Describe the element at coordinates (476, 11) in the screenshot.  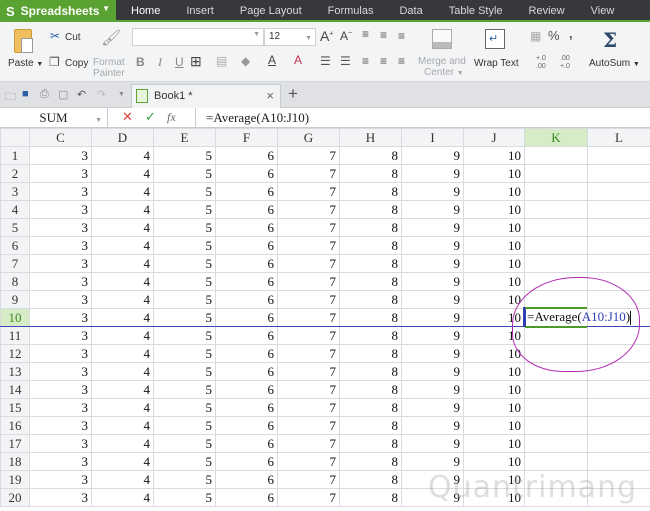
I see `tab-table-style: Table Style` at that location.